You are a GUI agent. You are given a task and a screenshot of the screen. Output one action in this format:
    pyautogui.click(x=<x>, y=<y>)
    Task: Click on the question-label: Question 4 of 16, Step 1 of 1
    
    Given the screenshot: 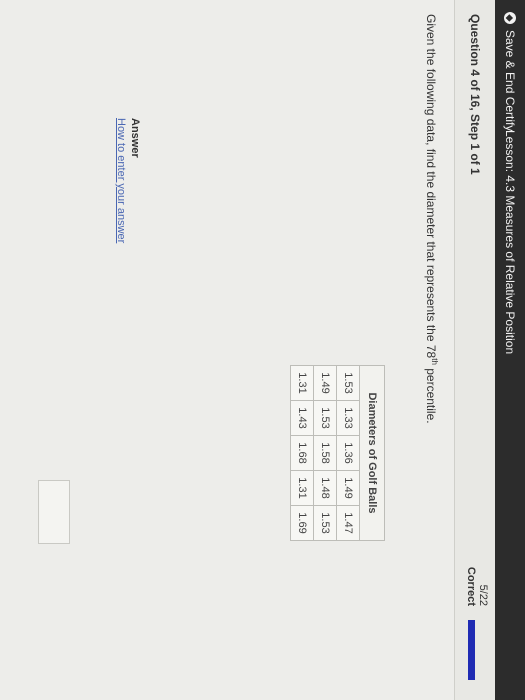 What is the action you would take?
    pyautogui.click(x=475, y=94)
    